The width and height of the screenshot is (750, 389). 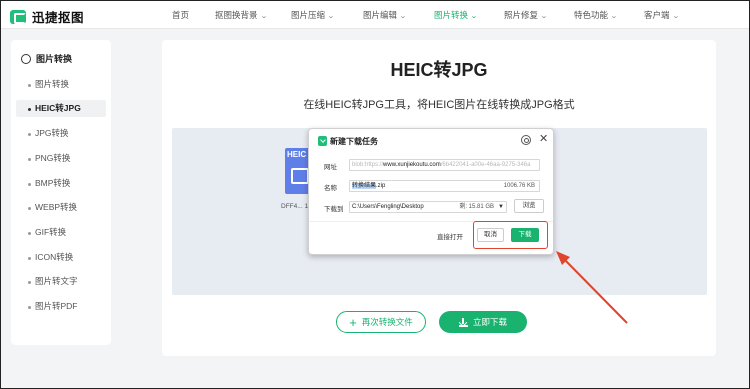 I want to click on annotation-arrow, so click(x=592, y=287).